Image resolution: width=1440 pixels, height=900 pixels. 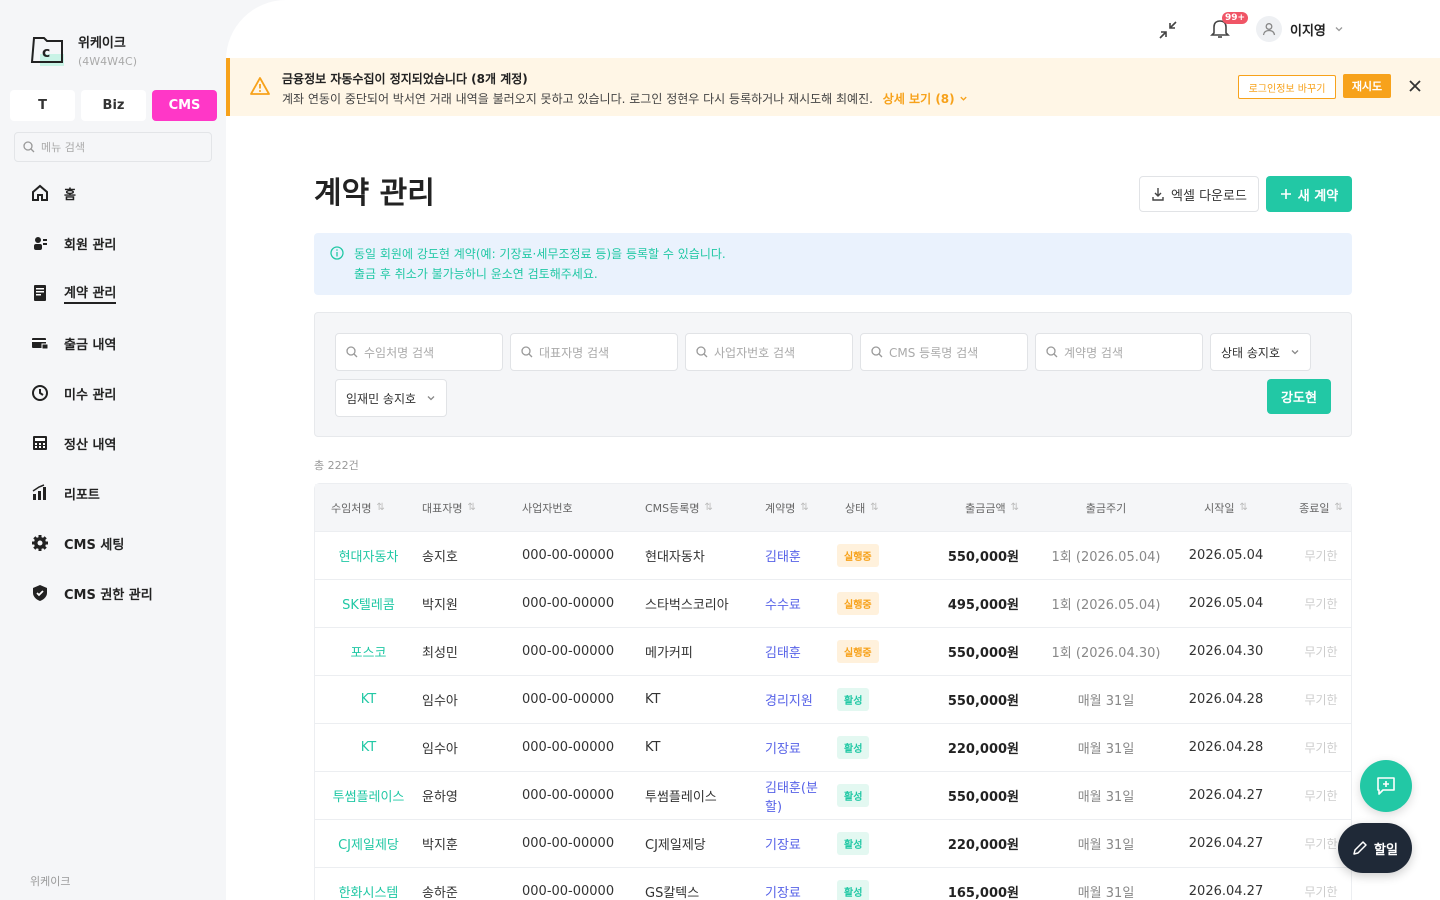 What do you see at coordinates (925, 99) in the screenshot?
I see `alert-details-link: 상세 보기 (8)` at bounding box center [925, 99].